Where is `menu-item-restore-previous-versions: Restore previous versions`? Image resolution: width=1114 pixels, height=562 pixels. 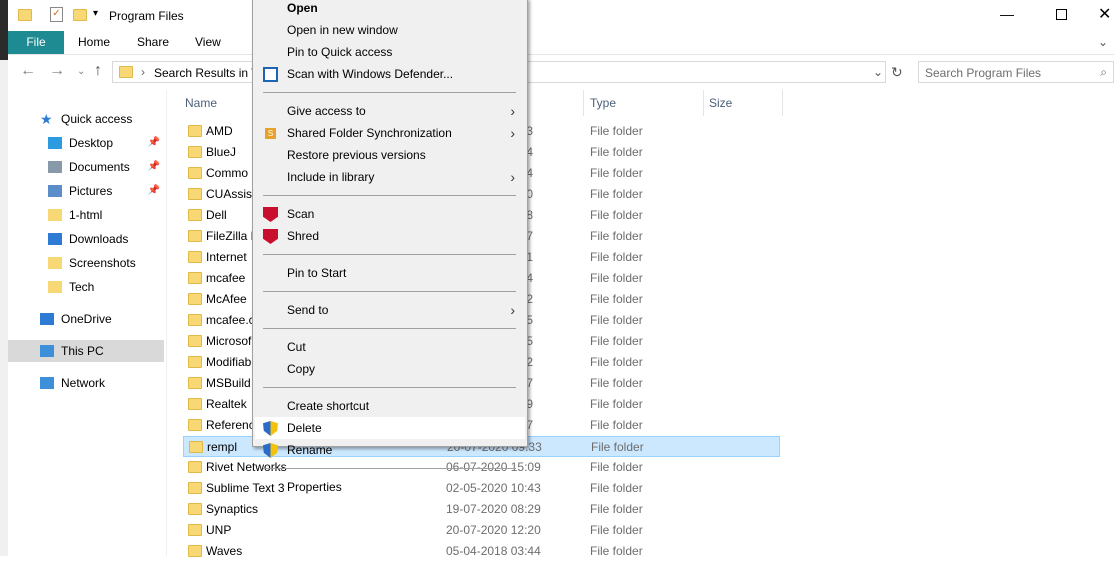
menu-item-restore-previous-versions: Restore previous versions is located at coordinates (390, 155).